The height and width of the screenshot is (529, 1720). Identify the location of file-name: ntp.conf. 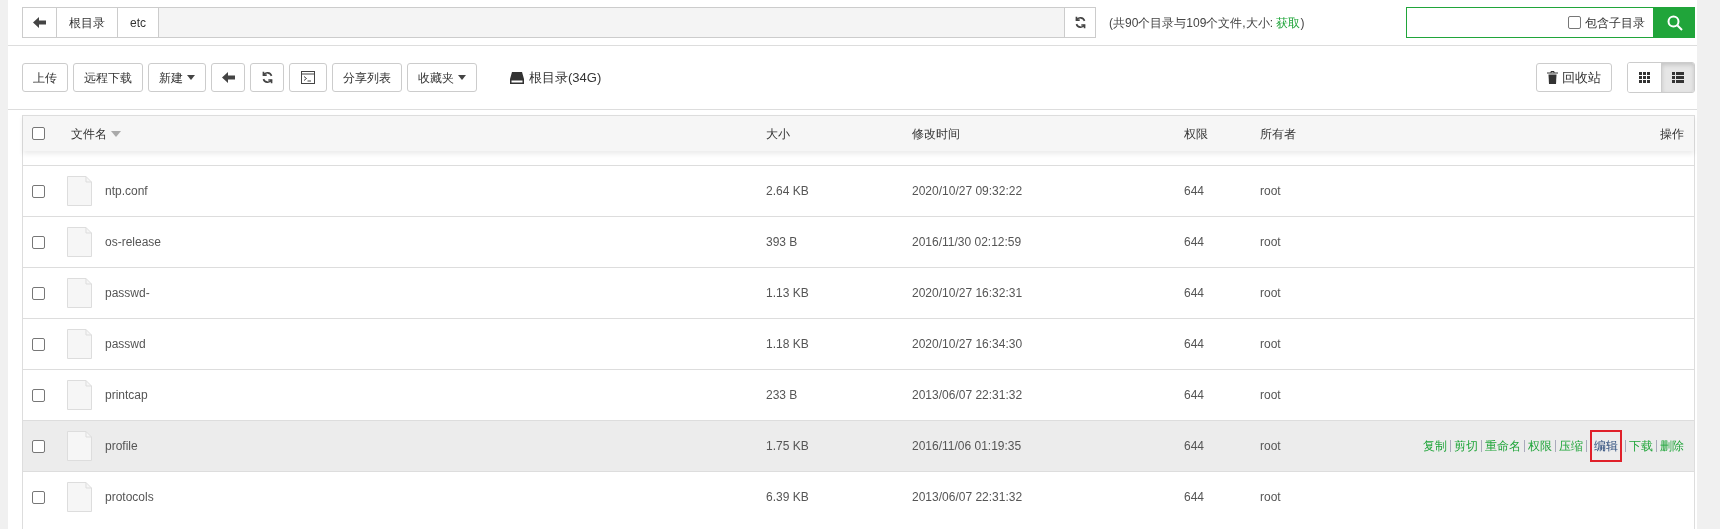
(126, 191).